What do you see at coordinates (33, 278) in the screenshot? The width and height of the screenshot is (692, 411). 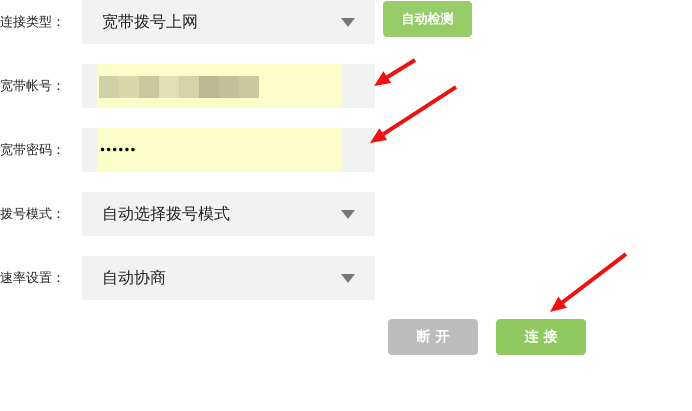 I see `field-label: 速率设置：` at bounding box center [33, 278].